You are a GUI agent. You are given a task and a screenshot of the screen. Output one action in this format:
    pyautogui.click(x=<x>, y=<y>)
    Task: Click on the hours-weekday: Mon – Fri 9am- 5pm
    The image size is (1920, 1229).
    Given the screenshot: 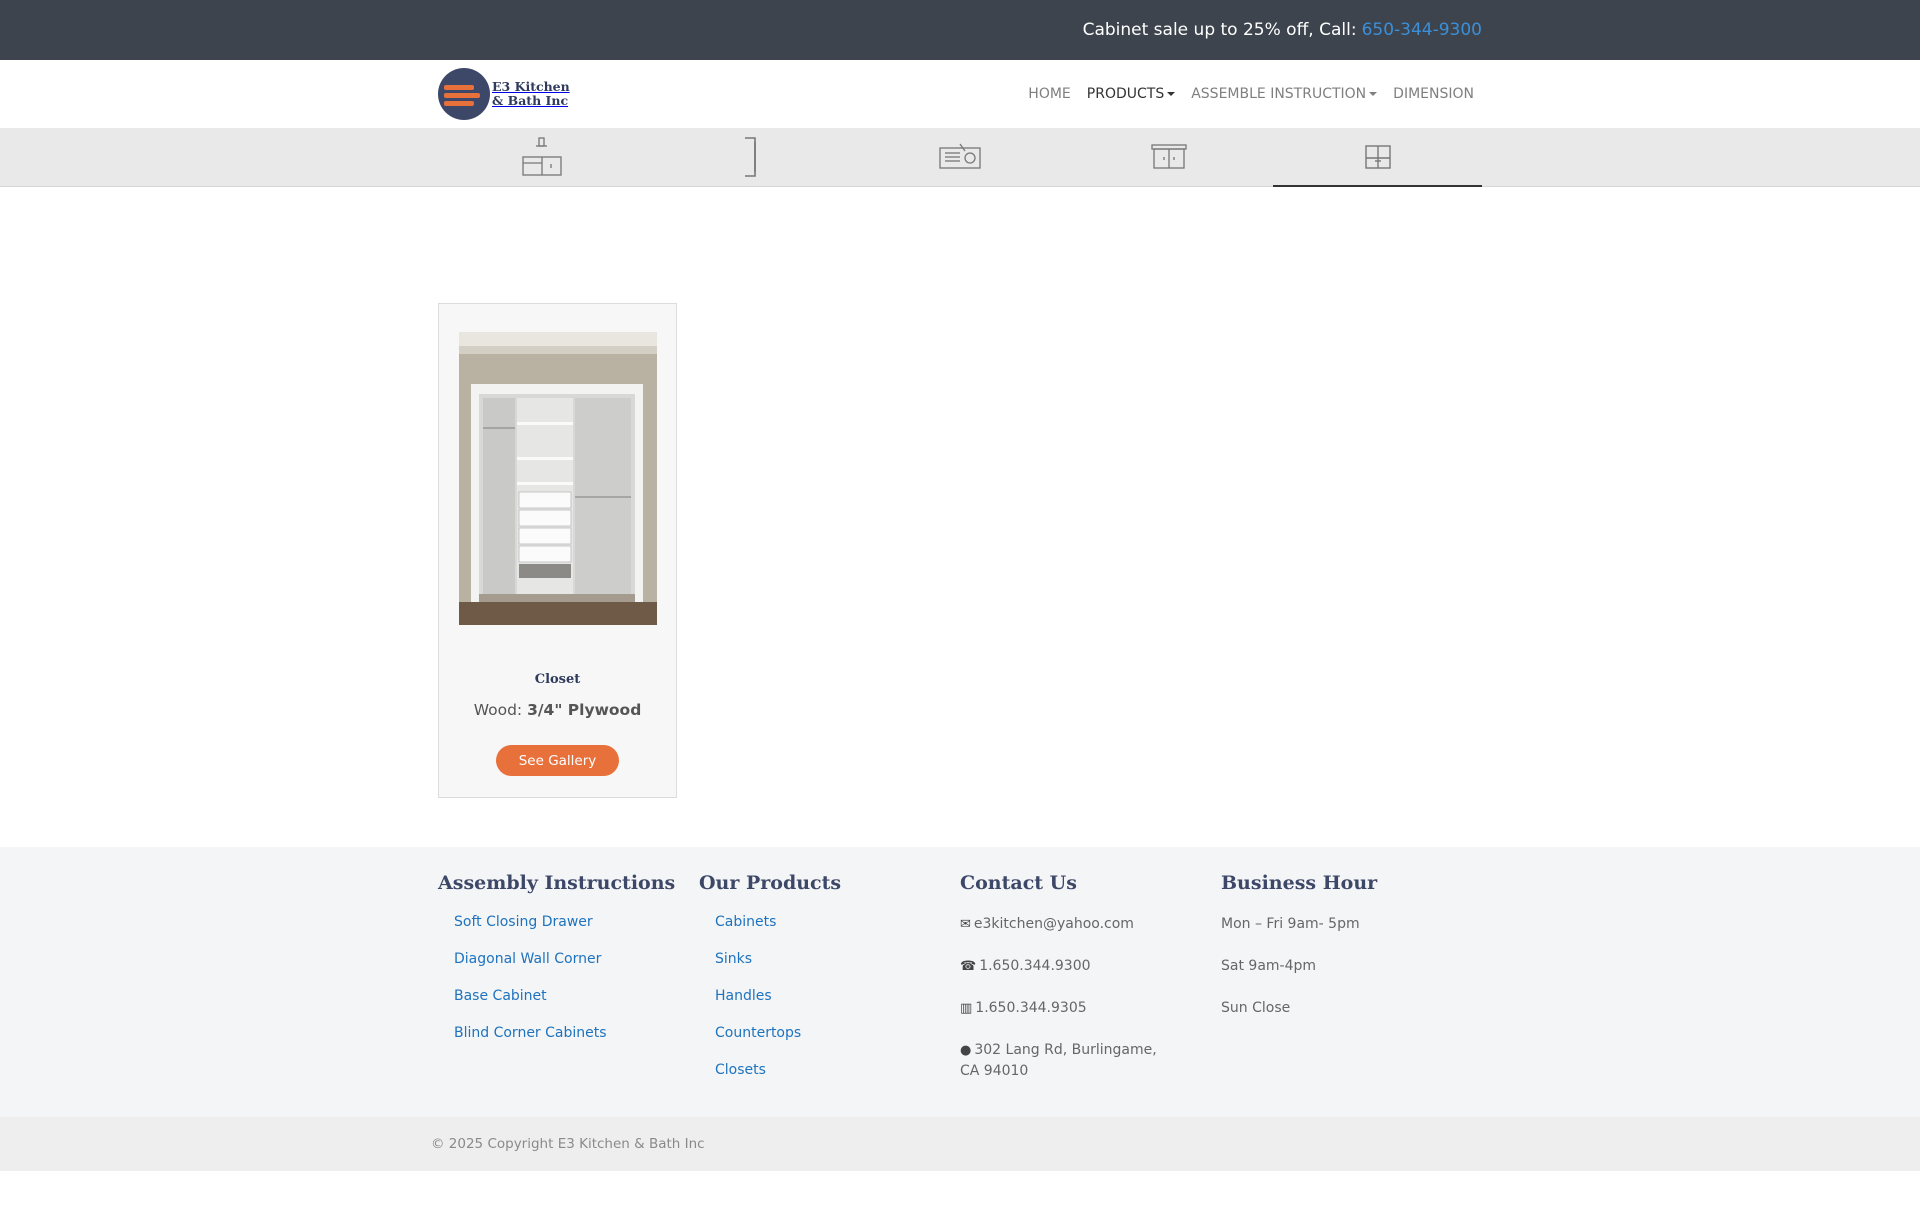 What is the action you would take?
    pyautogui.click(x=1290, y=924)
    